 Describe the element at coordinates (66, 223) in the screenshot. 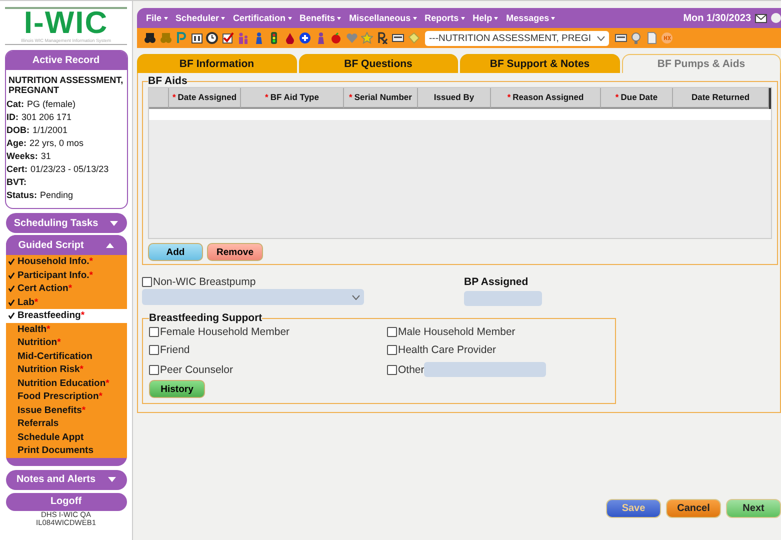

I see `scheduling-tasks-button: Scheduling Tasks` at that location.